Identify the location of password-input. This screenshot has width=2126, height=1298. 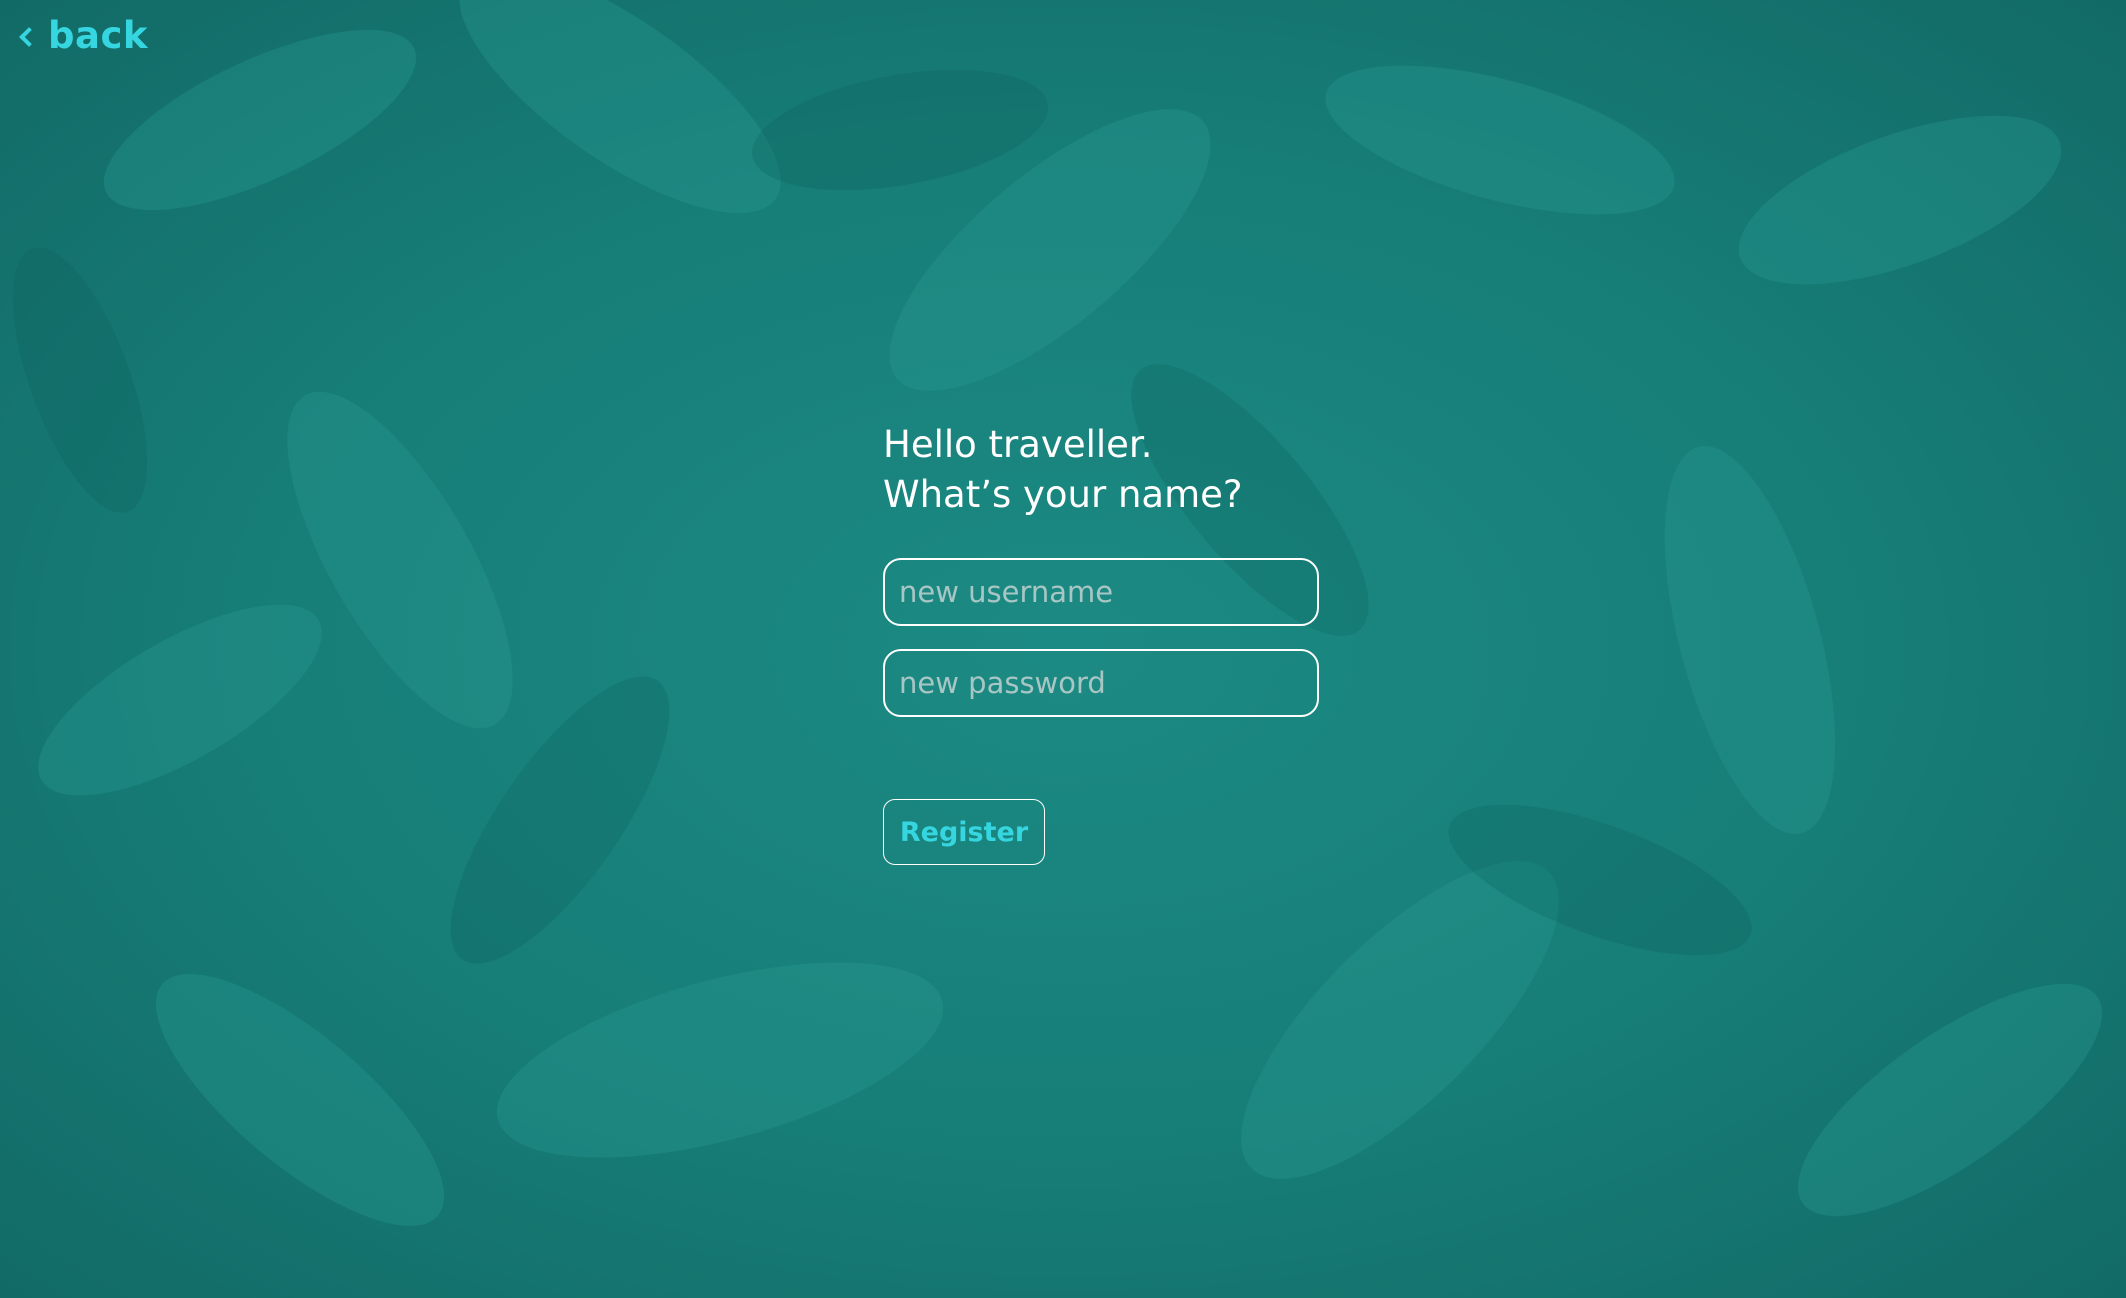
(1101, 683).